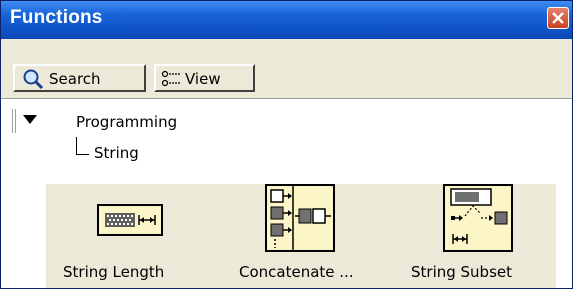 This screenshot has height=289, width=573. I want to click on search-button-label: Search, so click(75, 79).